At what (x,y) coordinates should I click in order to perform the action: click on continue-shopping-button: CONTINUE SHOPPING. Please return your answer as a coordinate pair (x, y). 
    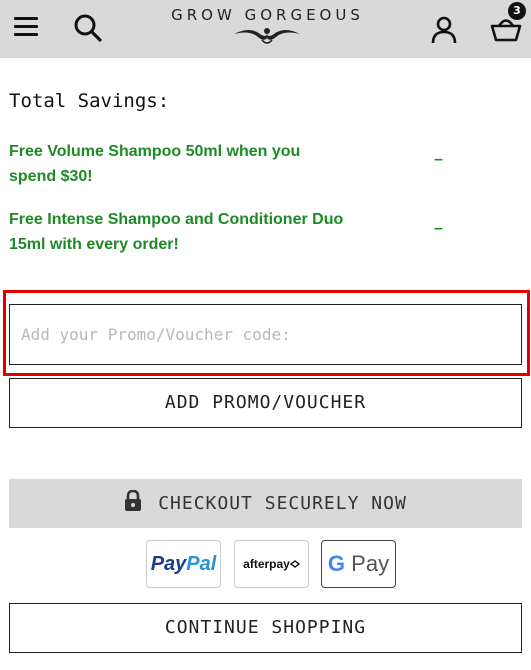
    Looking at the image, I should click on (265, 628).